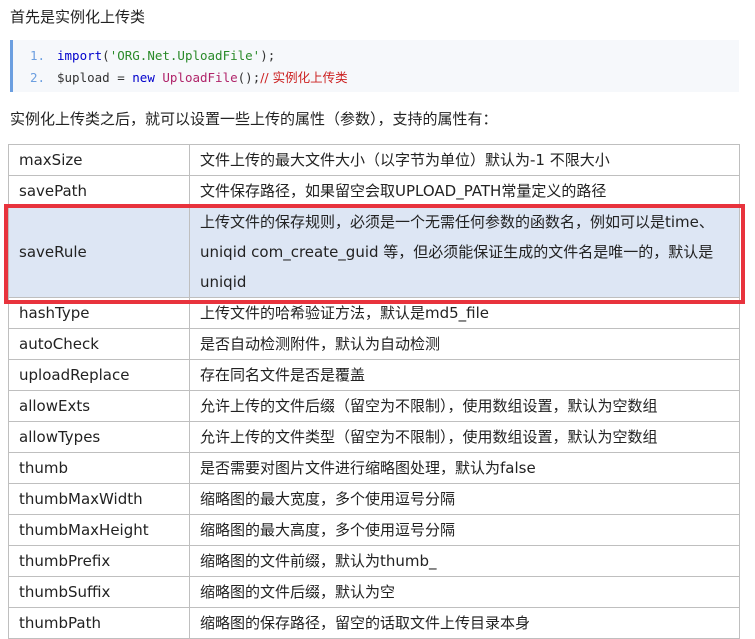 This screenshot has height=639, width=755. I want to click on property-desc: 缩略图的最大高度，多个使用逗号分隔, so click(464, 530).